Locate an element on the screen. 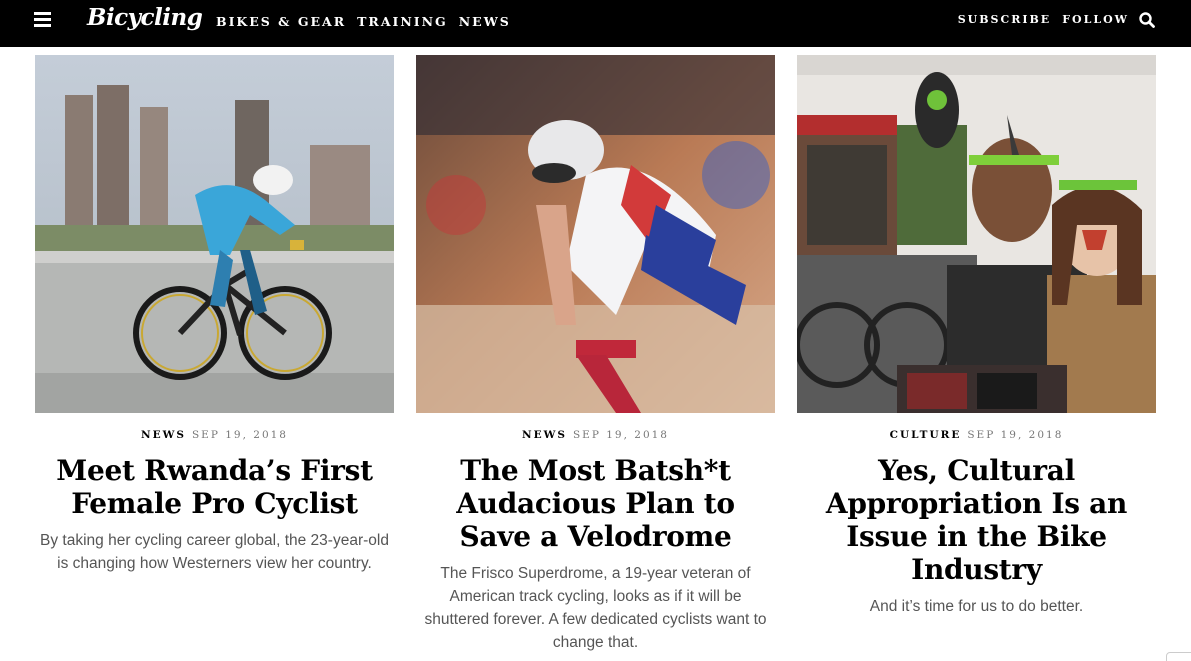 Image resolution: width=1191 pixels, height=661 pixels. nav-bikes-gear: Bikes & Gear is located at coordinates (281, 21).